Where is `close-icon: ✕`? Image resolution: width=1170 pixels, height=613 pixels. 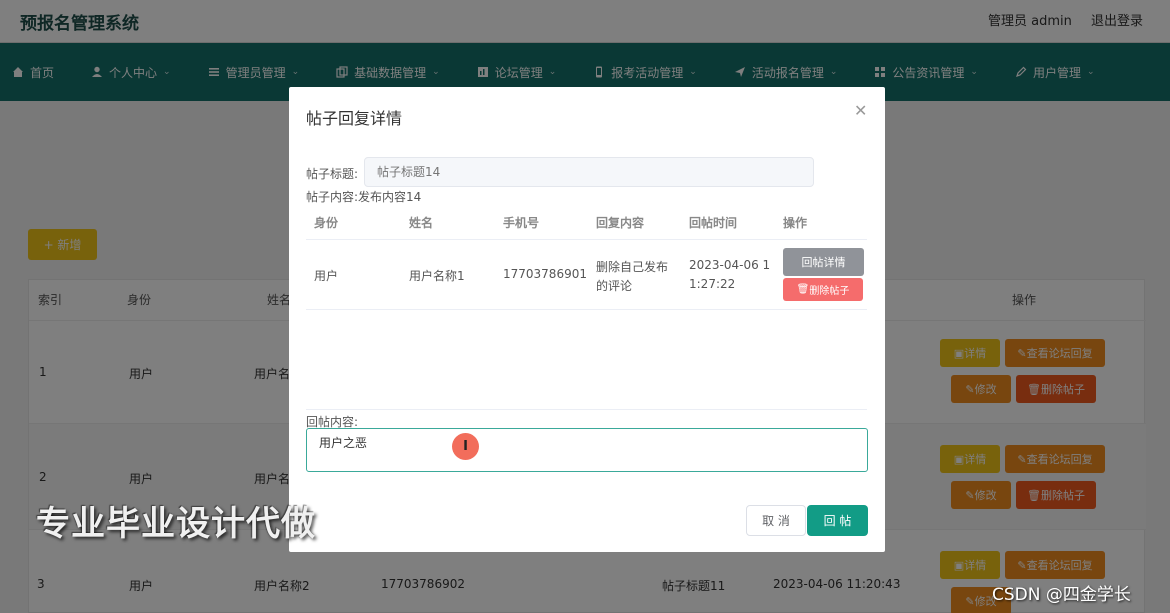
close-icon: ✕ is located at coordinates (860, 110).